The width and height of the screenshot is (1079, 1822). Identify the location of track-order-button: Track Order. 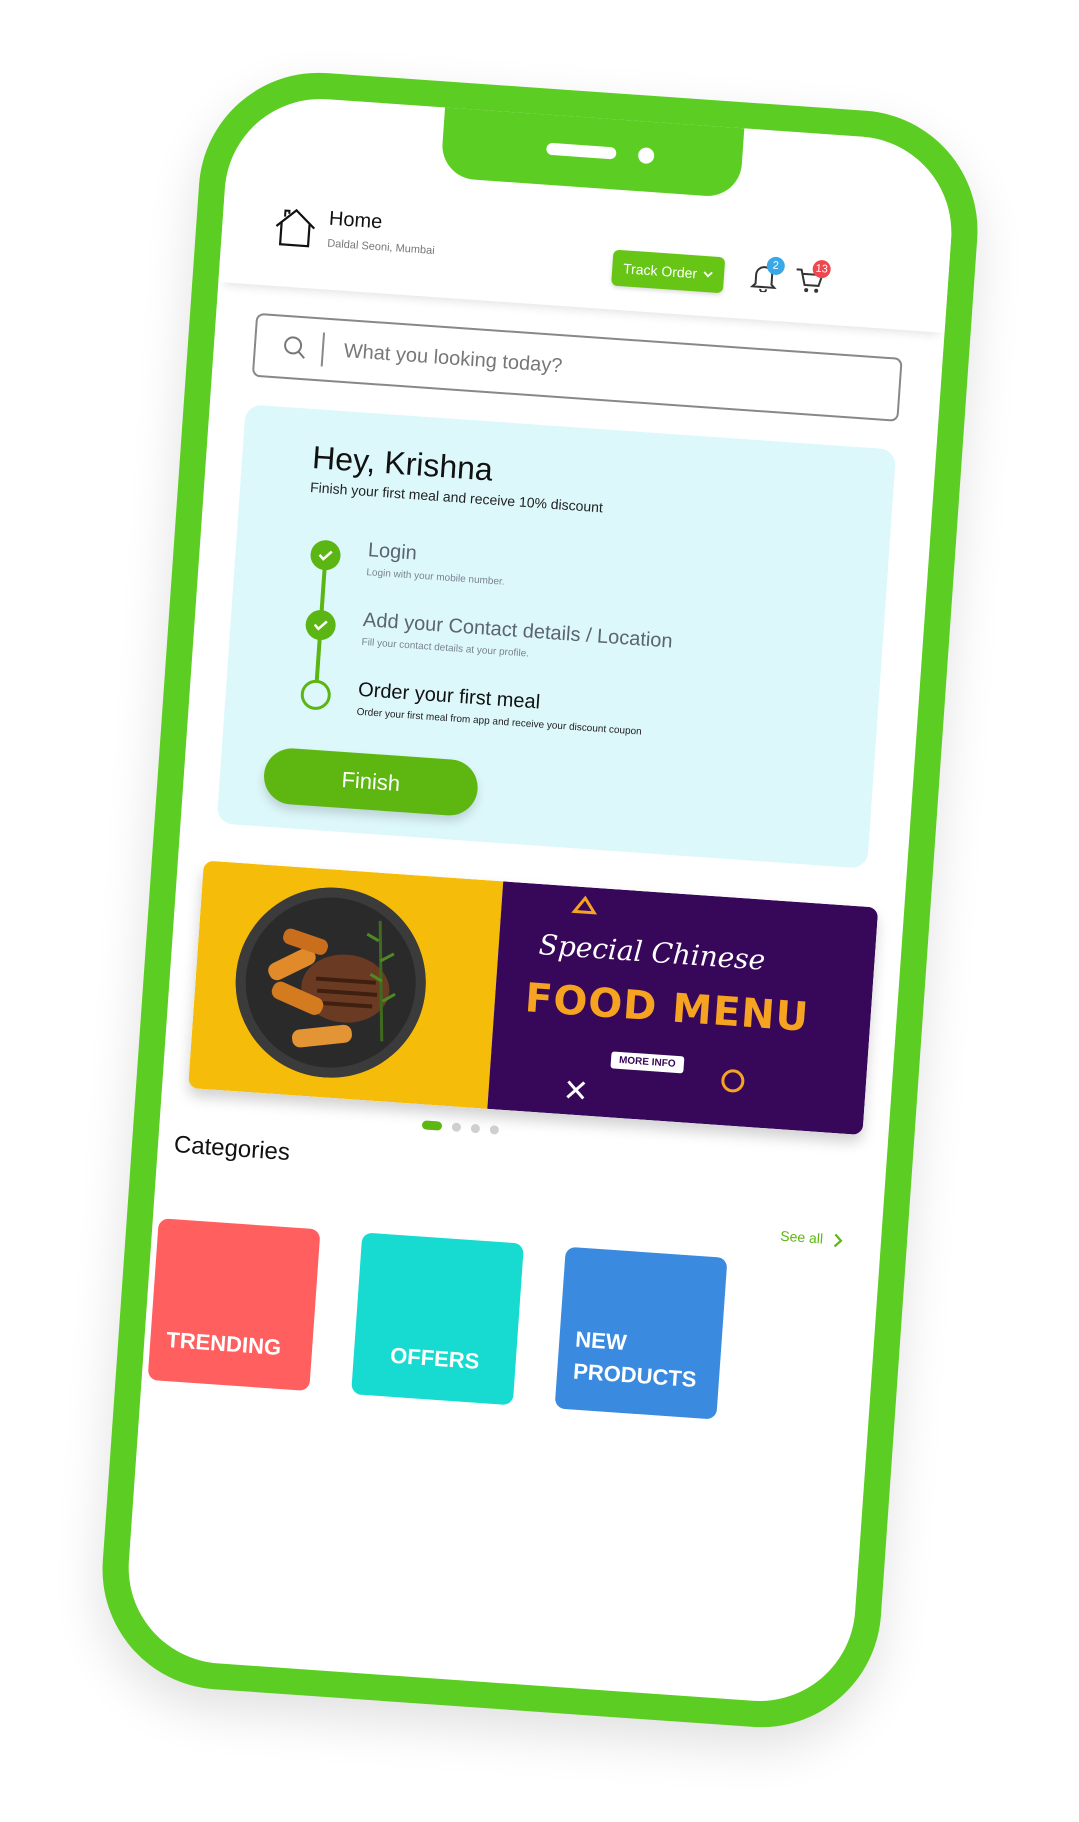
(668, 271).